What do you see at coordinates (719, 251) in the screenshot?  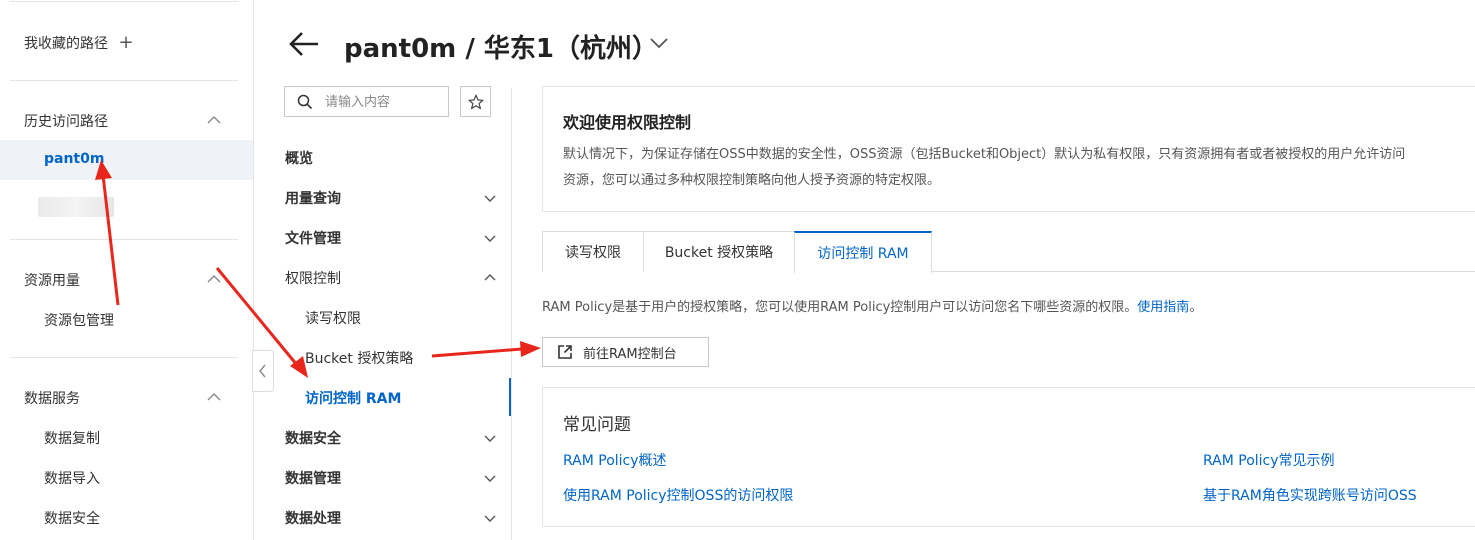 I see `tab-bucket-policy: Bucket 授权策略` at bounding box center [719, 251].